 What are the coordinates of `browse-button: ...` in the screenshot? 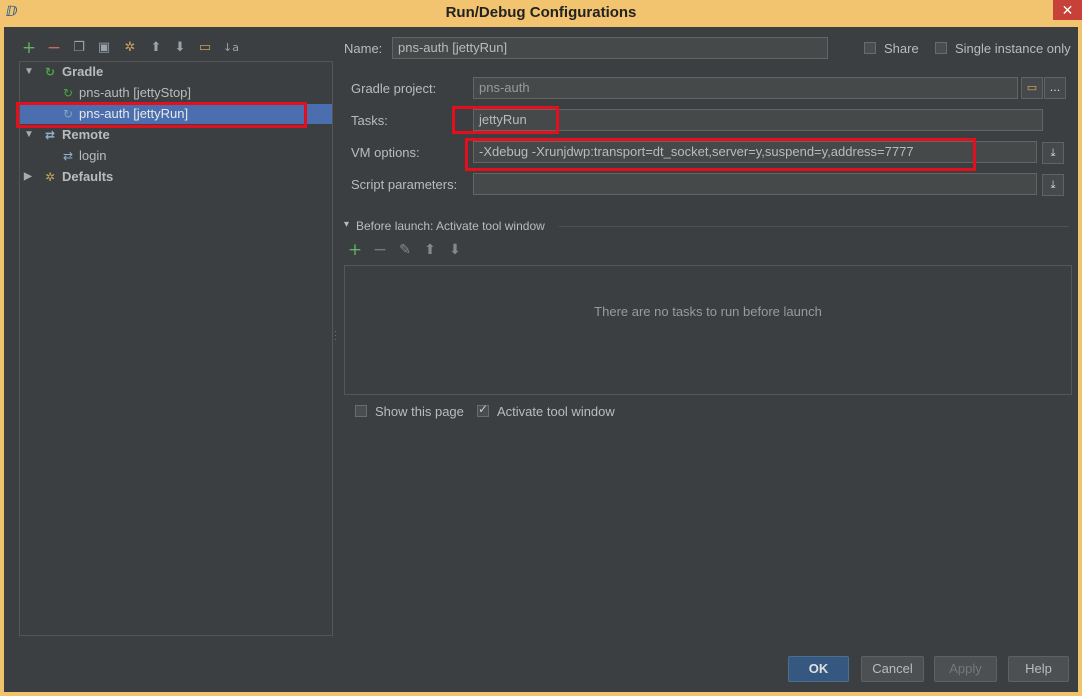 It's located at (1055, 88).